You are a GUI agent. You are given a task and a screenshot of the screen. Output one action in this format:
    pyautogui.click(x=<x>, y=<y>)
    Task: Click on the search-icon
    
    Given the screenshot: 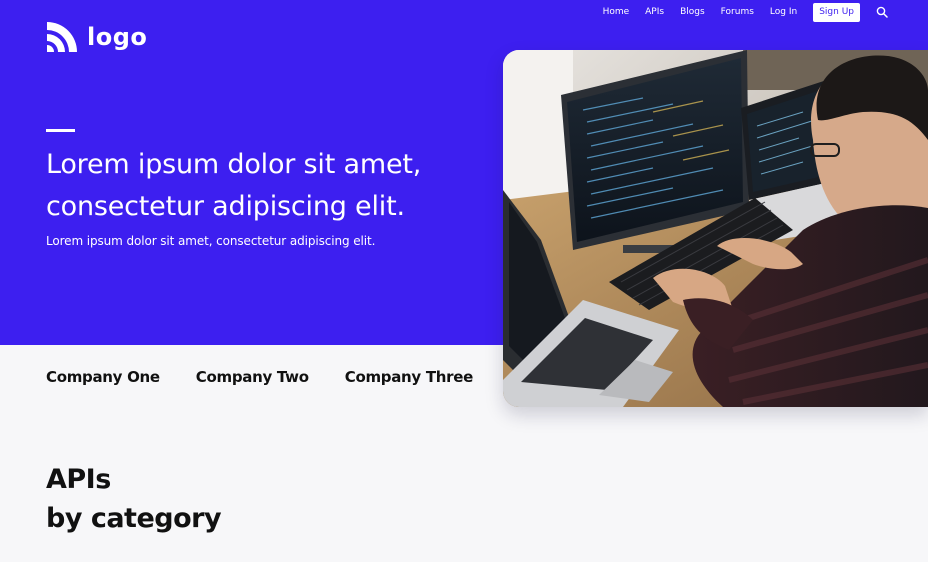 What is the action you would take?
    pyautogui.click(x=882, y=12)
    